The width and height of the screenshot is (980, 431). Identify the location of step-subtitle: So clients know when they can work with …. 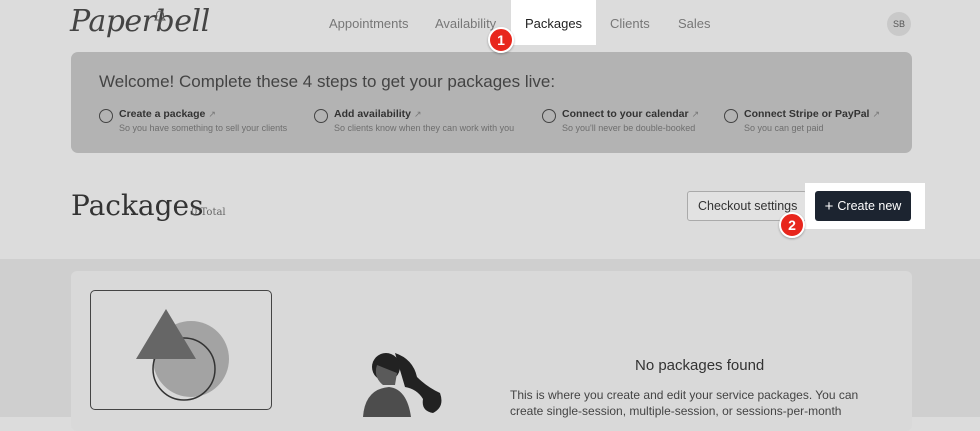
(424, 128).